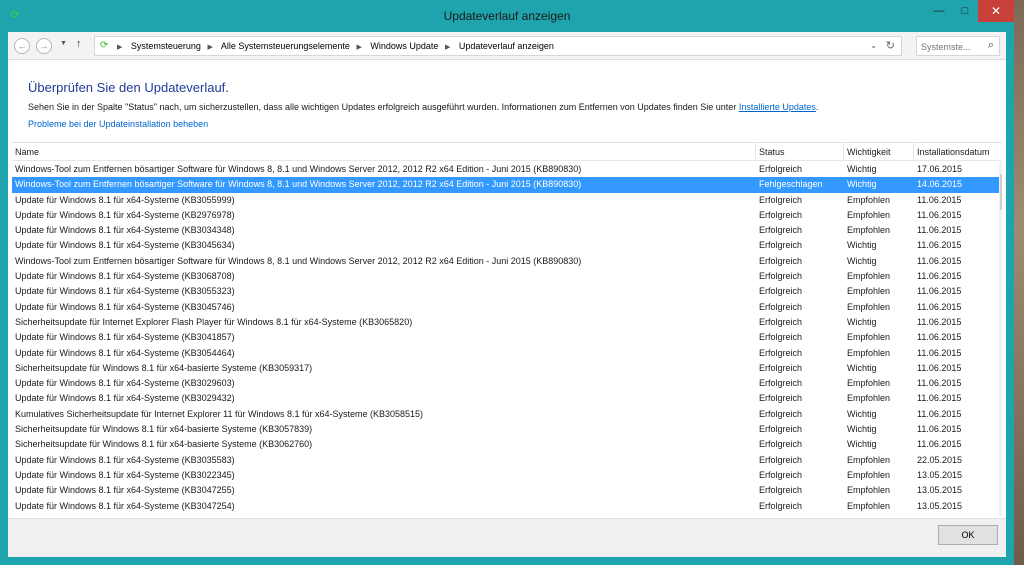  What do you see at coordinates (951, 46) in the screenshot?
I see `search-input` at bounding box center [951, 46].